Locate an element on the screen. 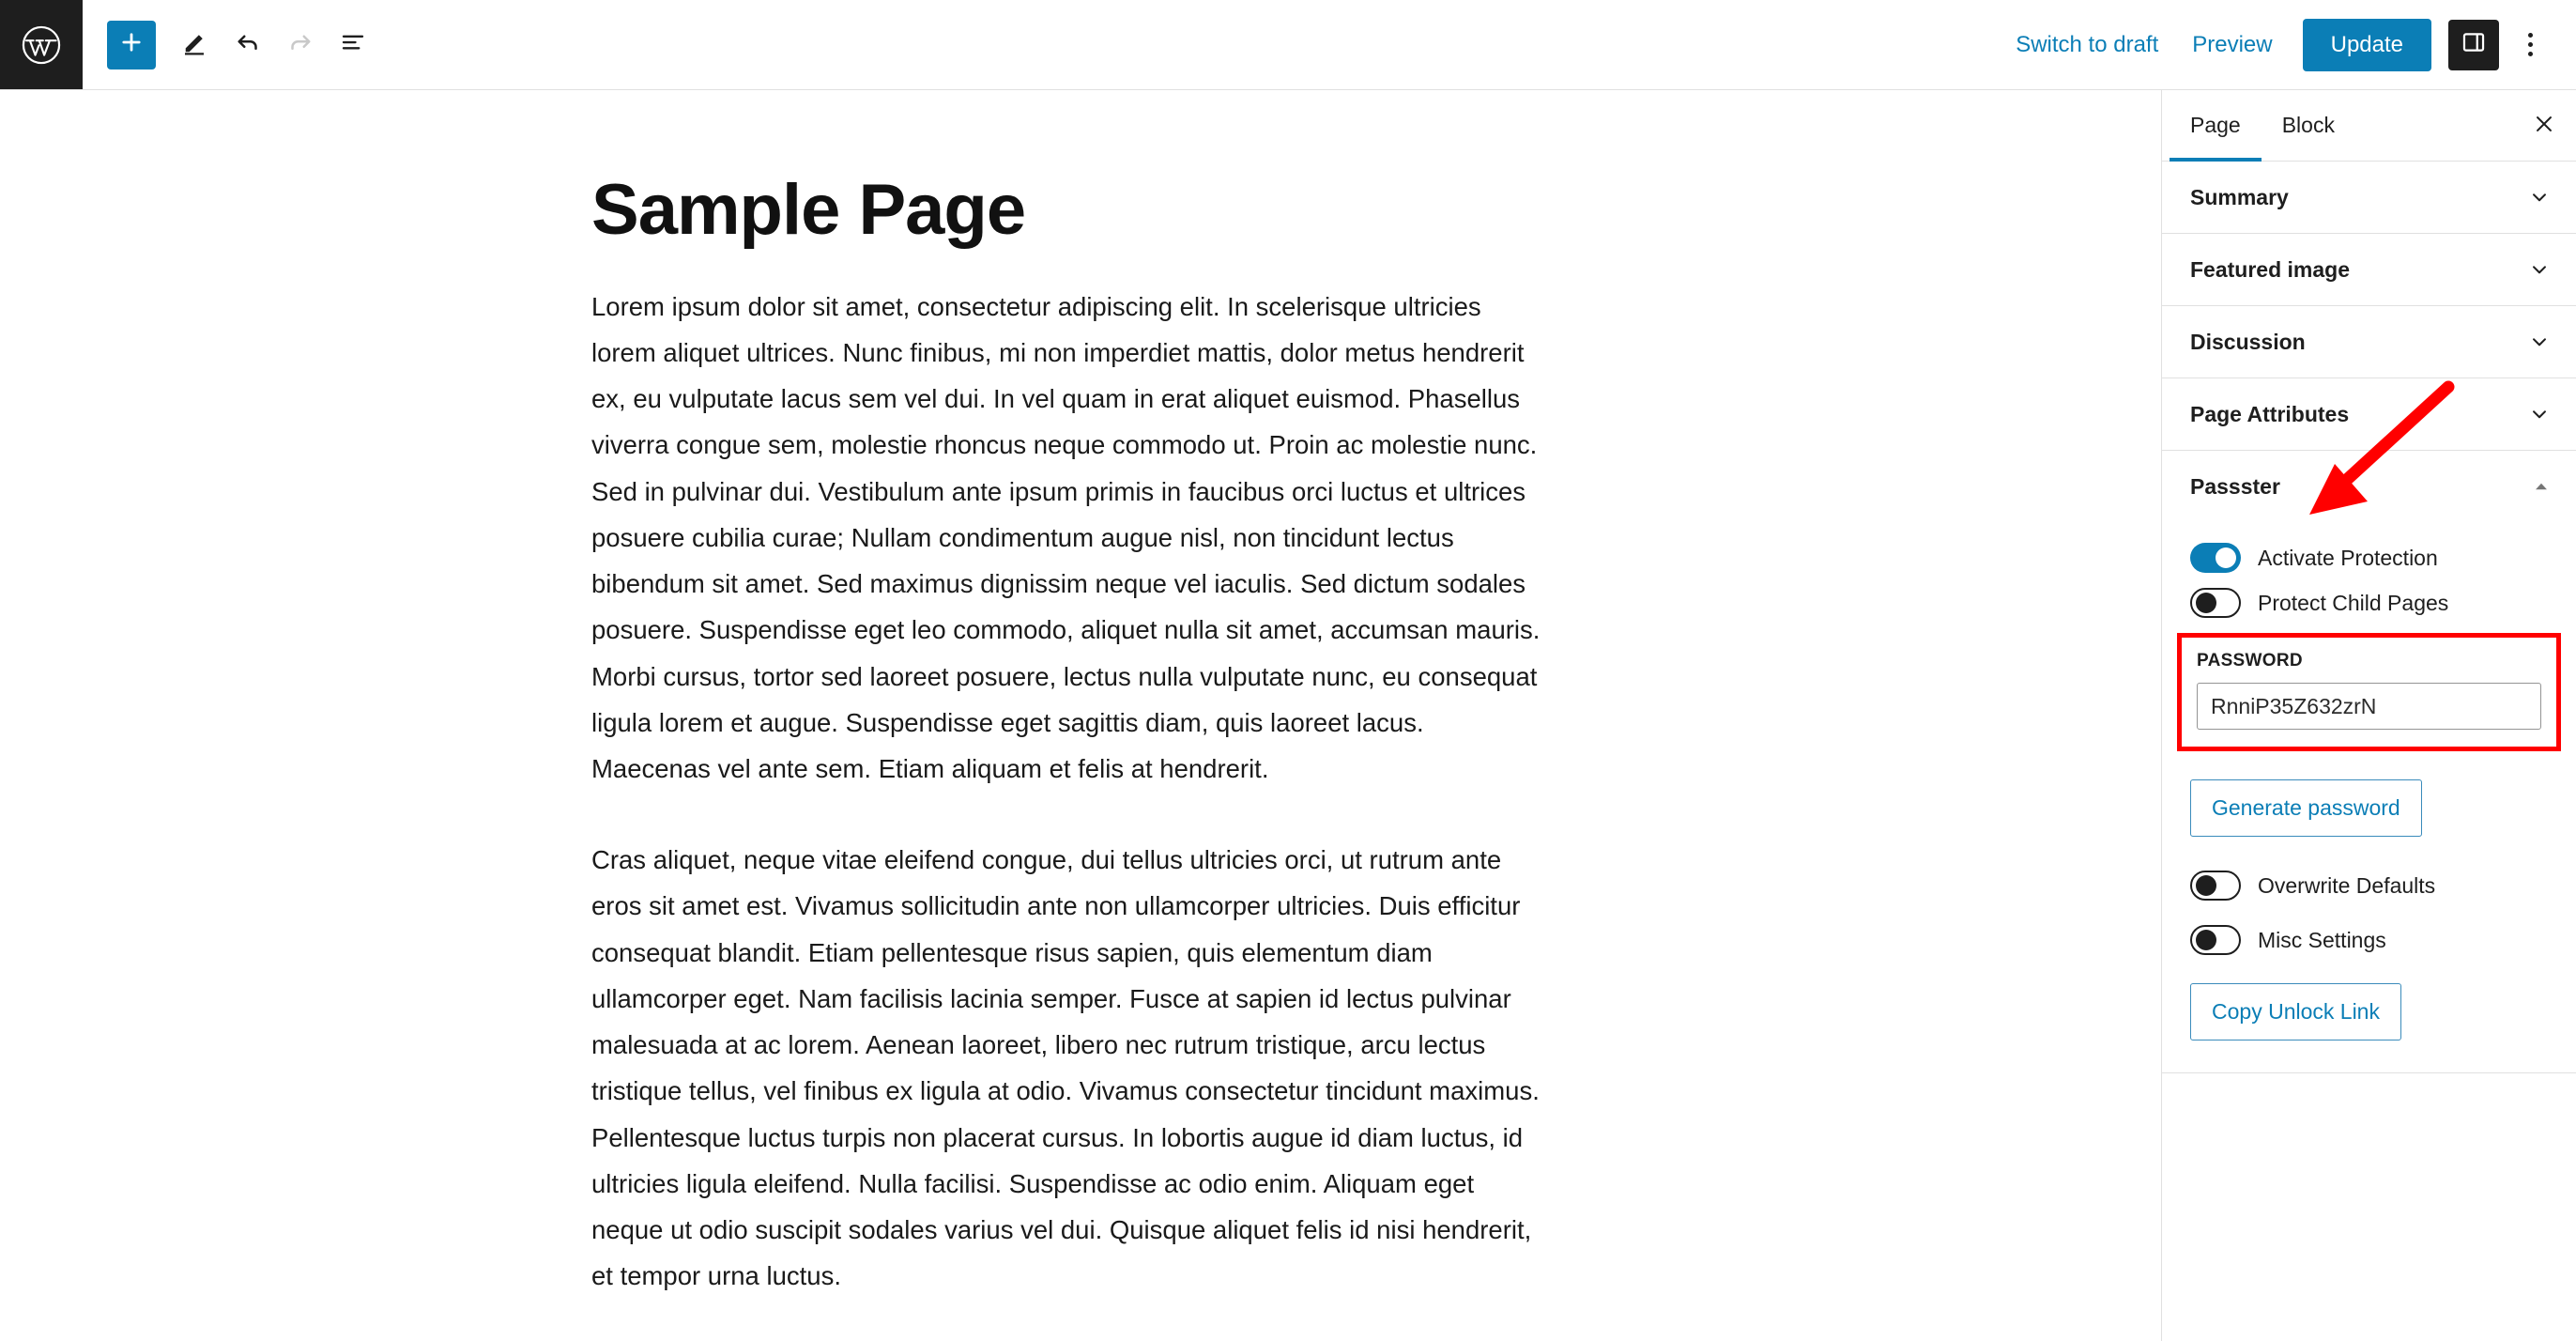  overwrite-defaults-toggle is located at coordinates (2216, 886).